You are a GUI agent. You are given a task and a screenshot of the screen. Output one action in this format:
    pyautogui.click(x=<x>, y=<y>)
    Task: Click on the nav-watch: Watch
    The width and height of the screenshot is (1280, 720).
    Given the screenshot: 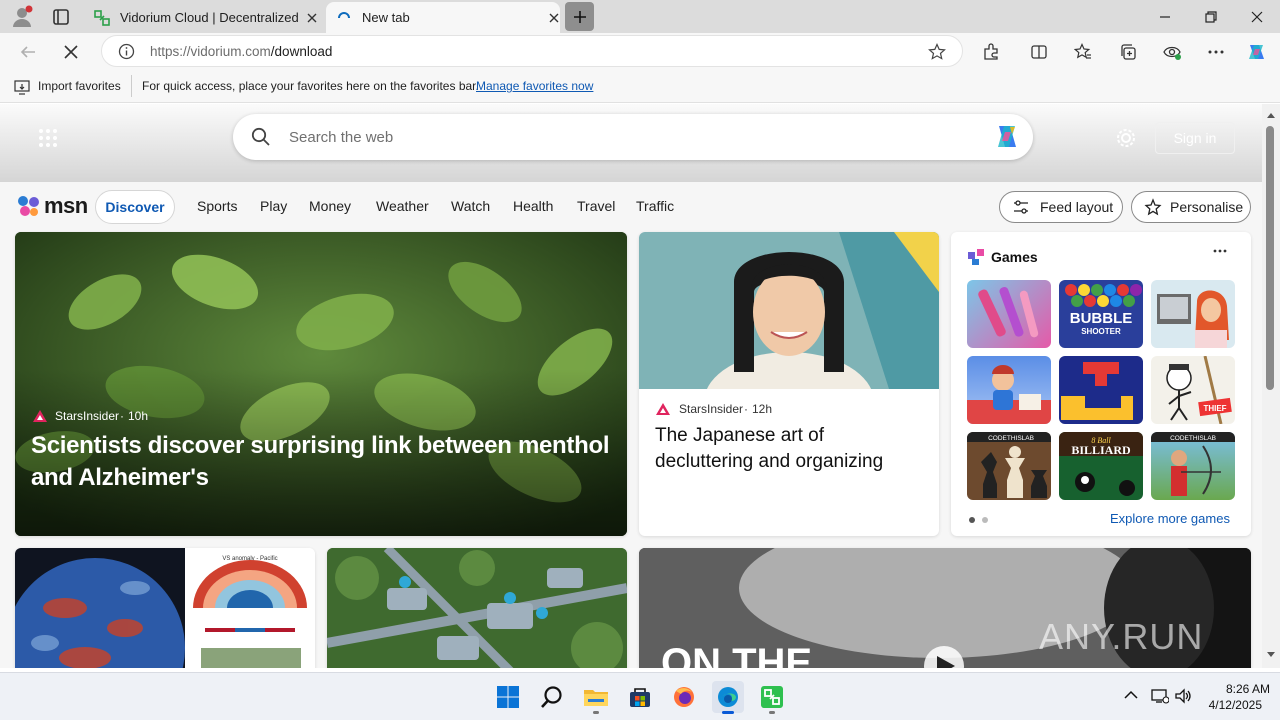 What is the action you would take?
    pyautogui.click(x=470, y=206)
    